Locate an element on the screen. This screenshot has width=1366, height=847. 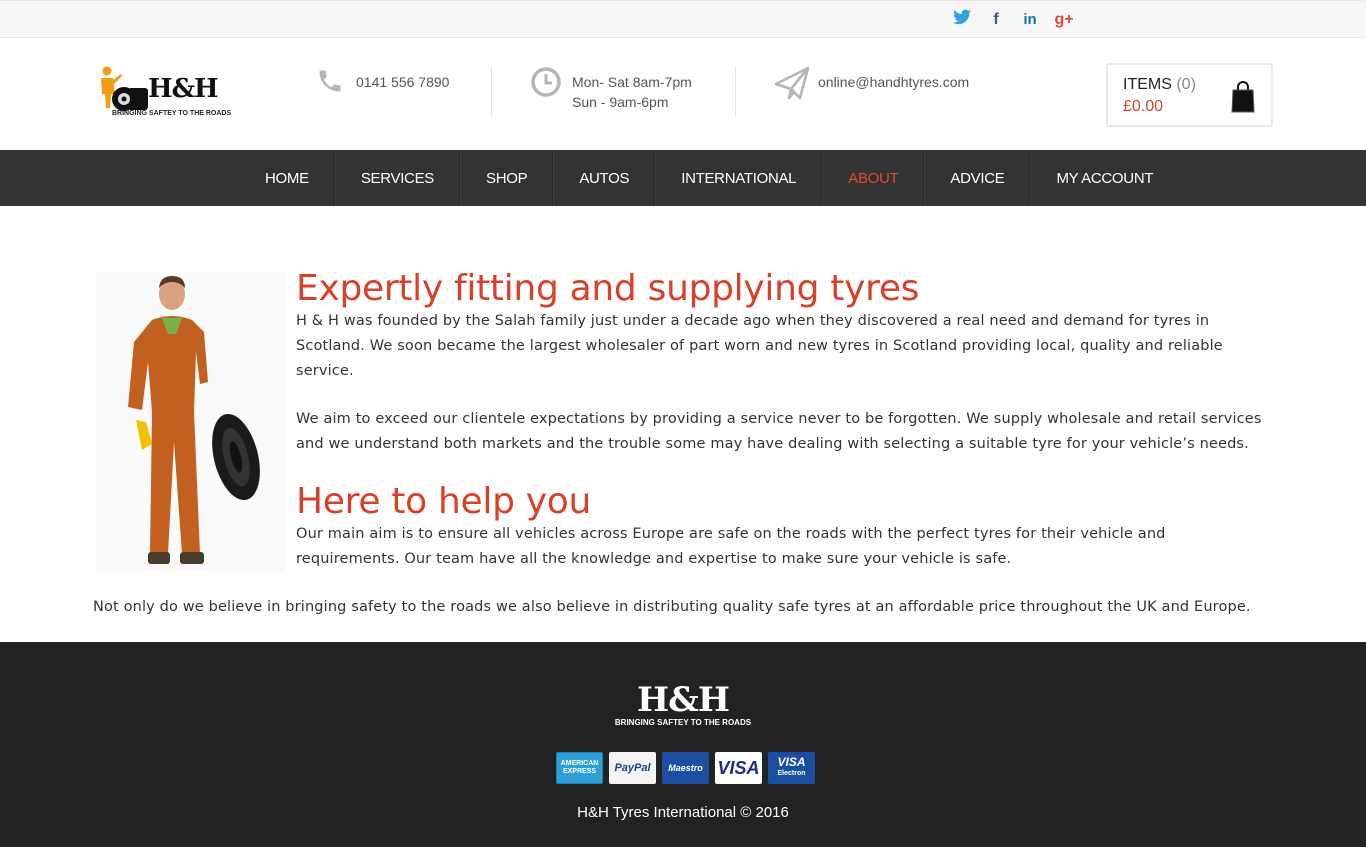
nav-item-my-account: MY ACCOUNT is located at coordinates (1104, 178).